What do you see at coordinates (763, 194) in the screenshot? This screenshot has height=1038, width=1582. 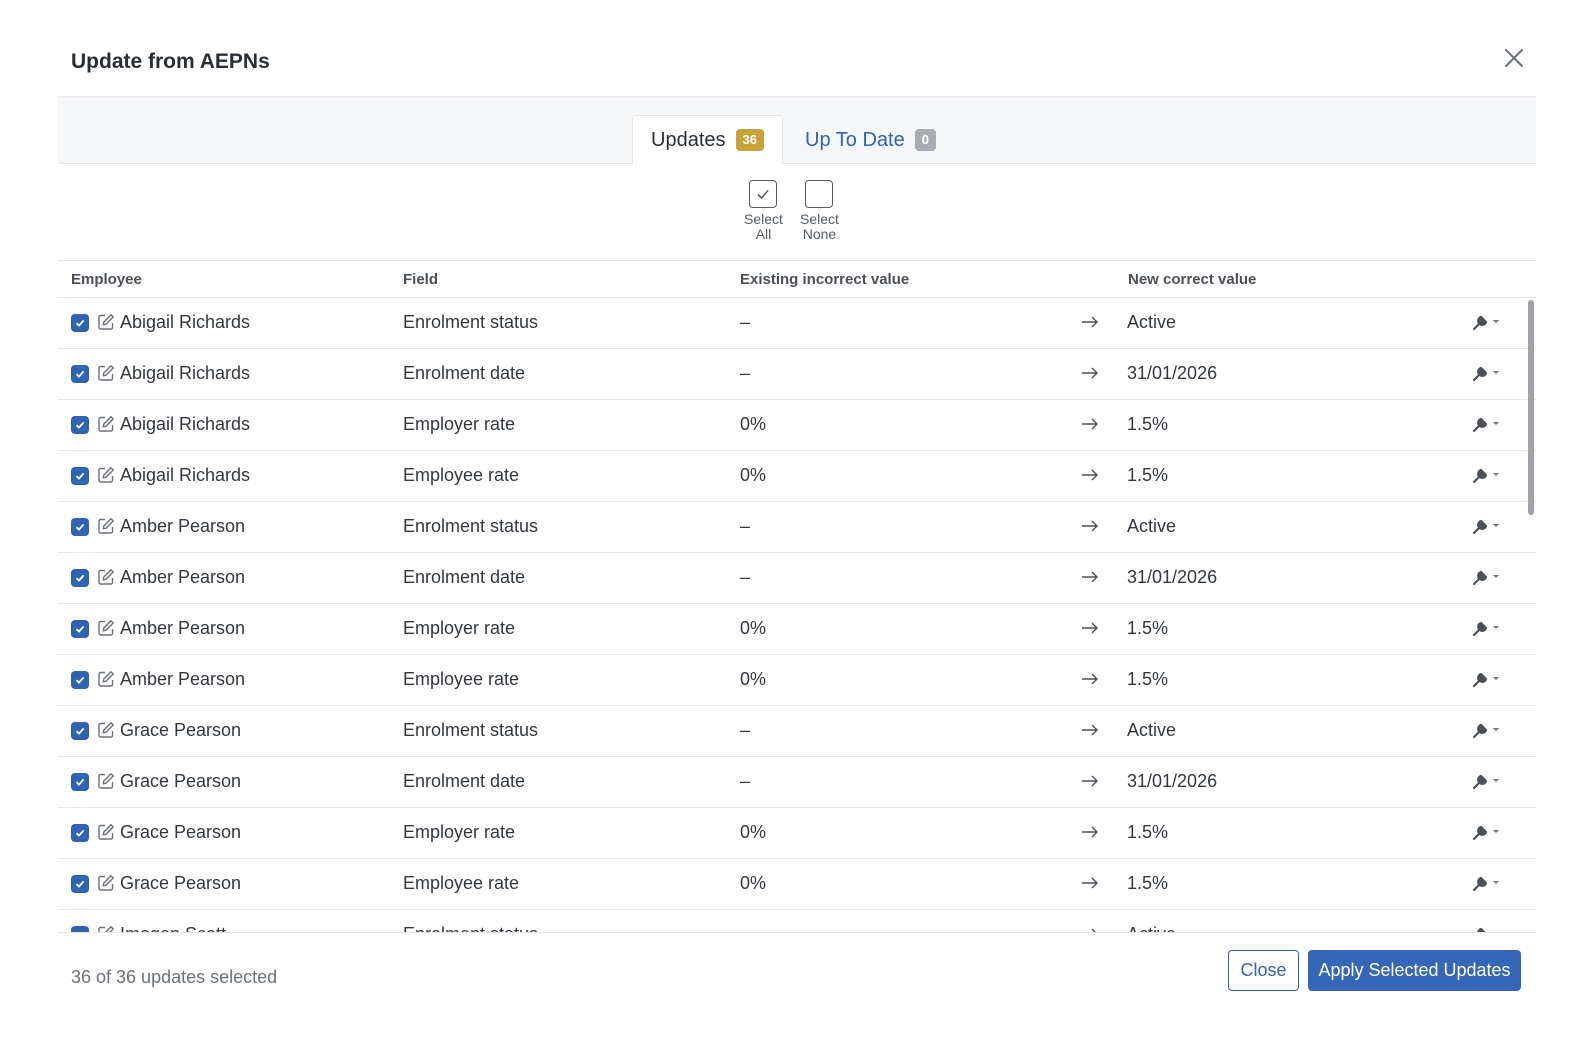 I see `select-all-checkbox` at bounding box center [763, 194].